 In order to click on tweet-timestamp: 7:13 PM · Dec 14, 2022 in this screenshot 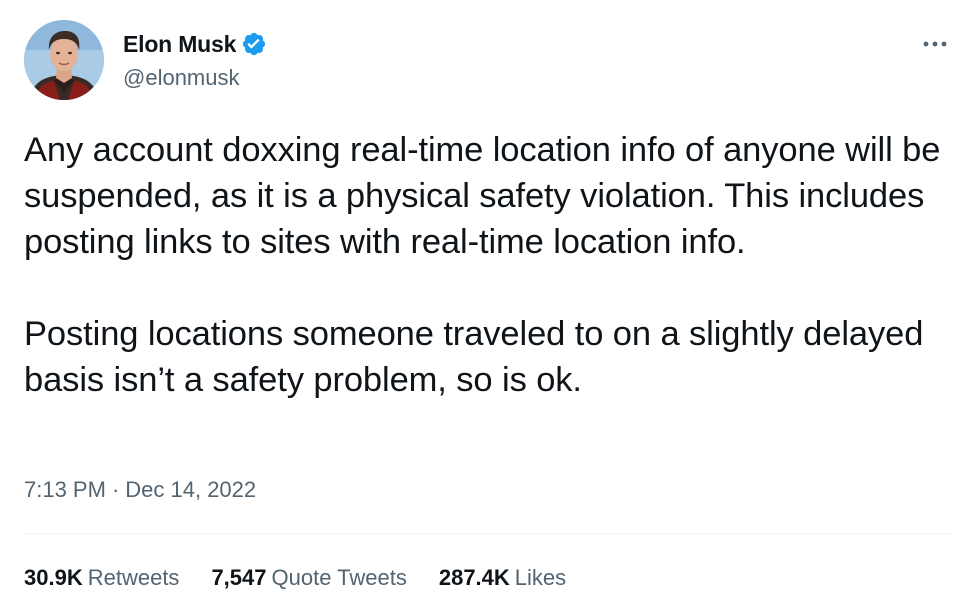, I will do `click(140, 490)`.